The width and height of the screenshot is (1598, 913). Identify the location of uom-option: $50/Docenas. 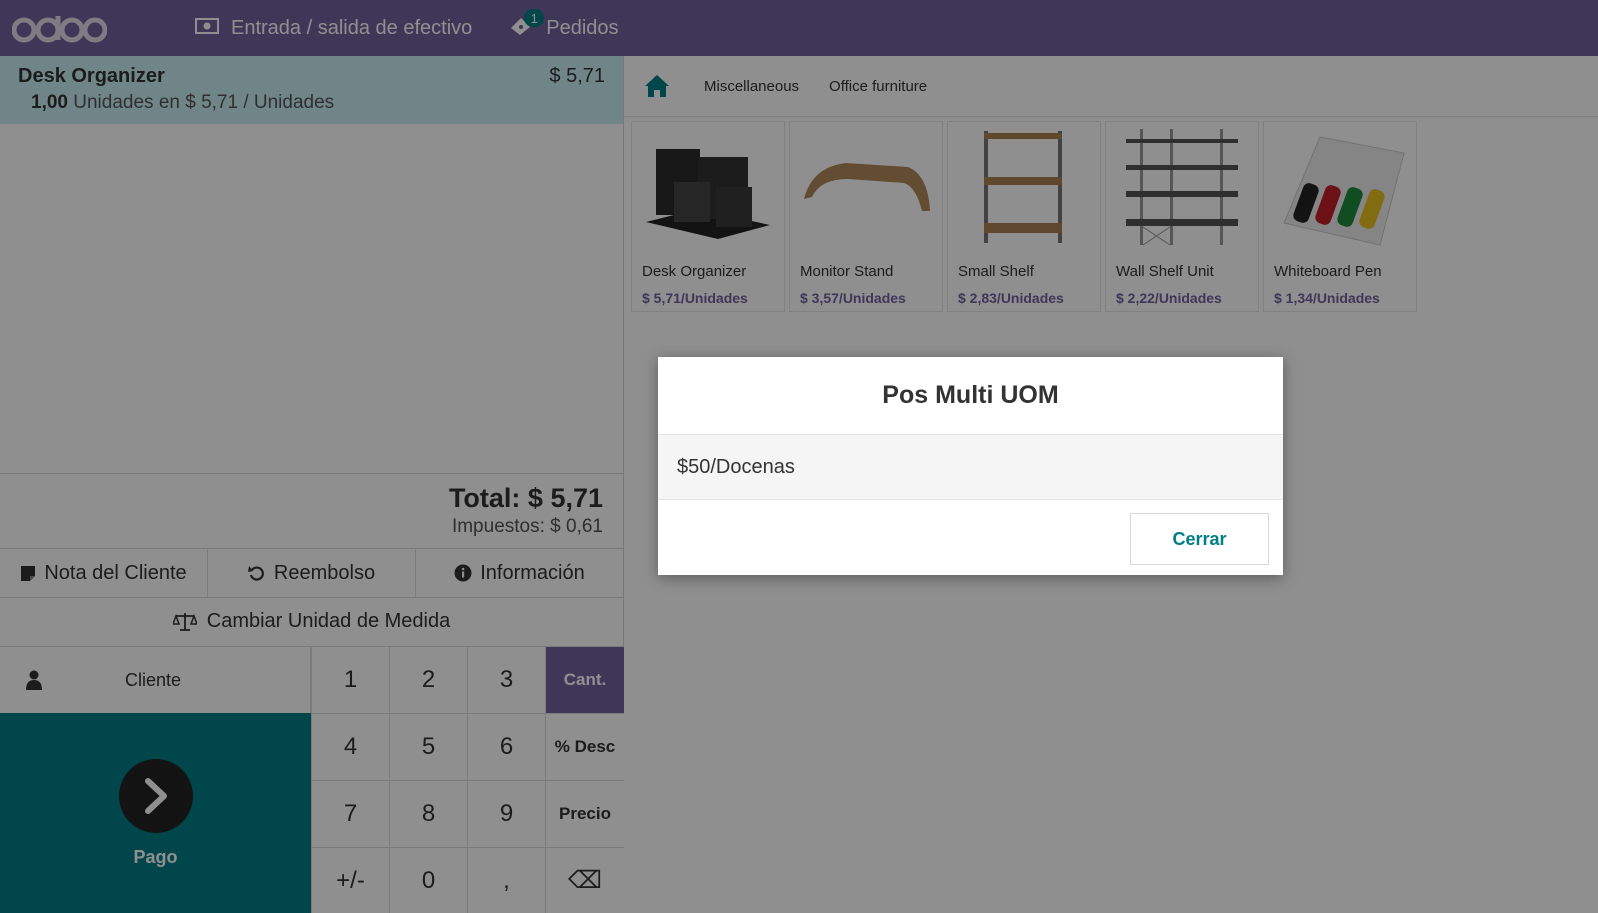
(970, 467).